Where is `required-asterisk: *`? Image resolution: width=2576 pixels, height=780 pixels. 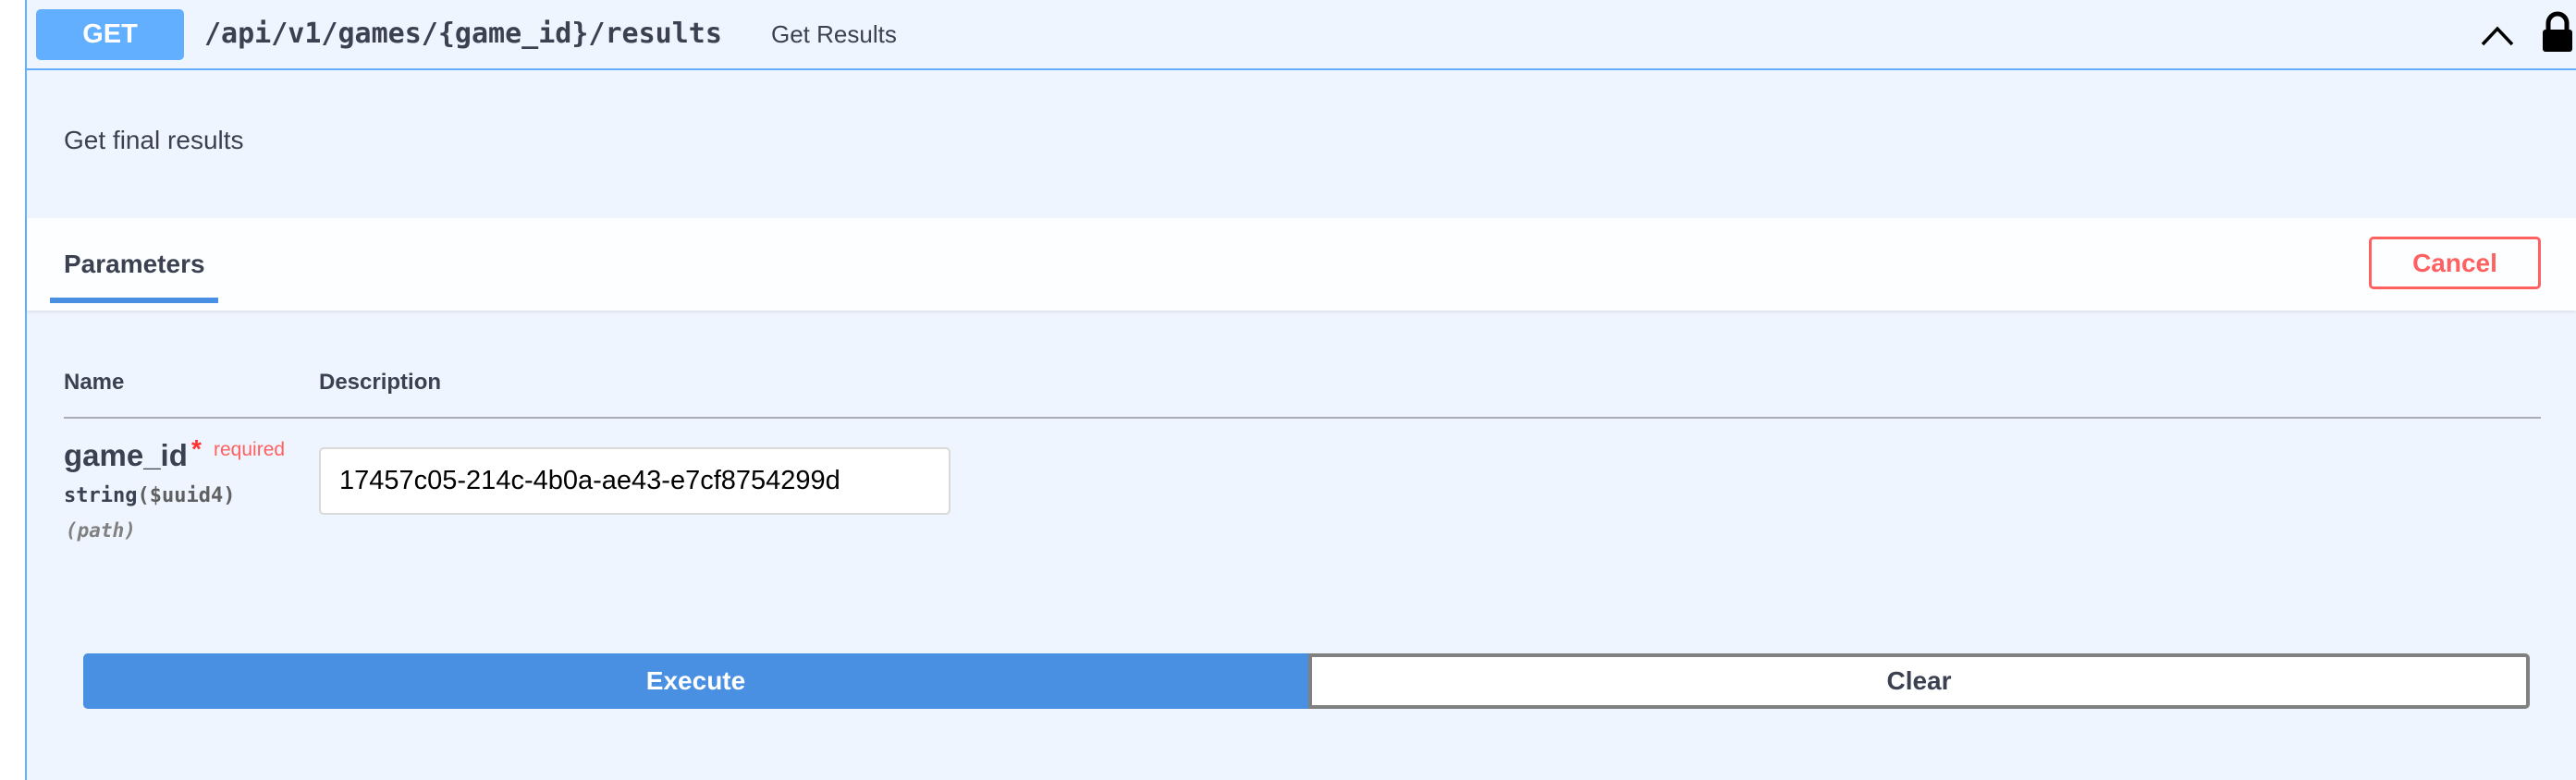 required-asterisk: * is located at coordinates (196, 448).